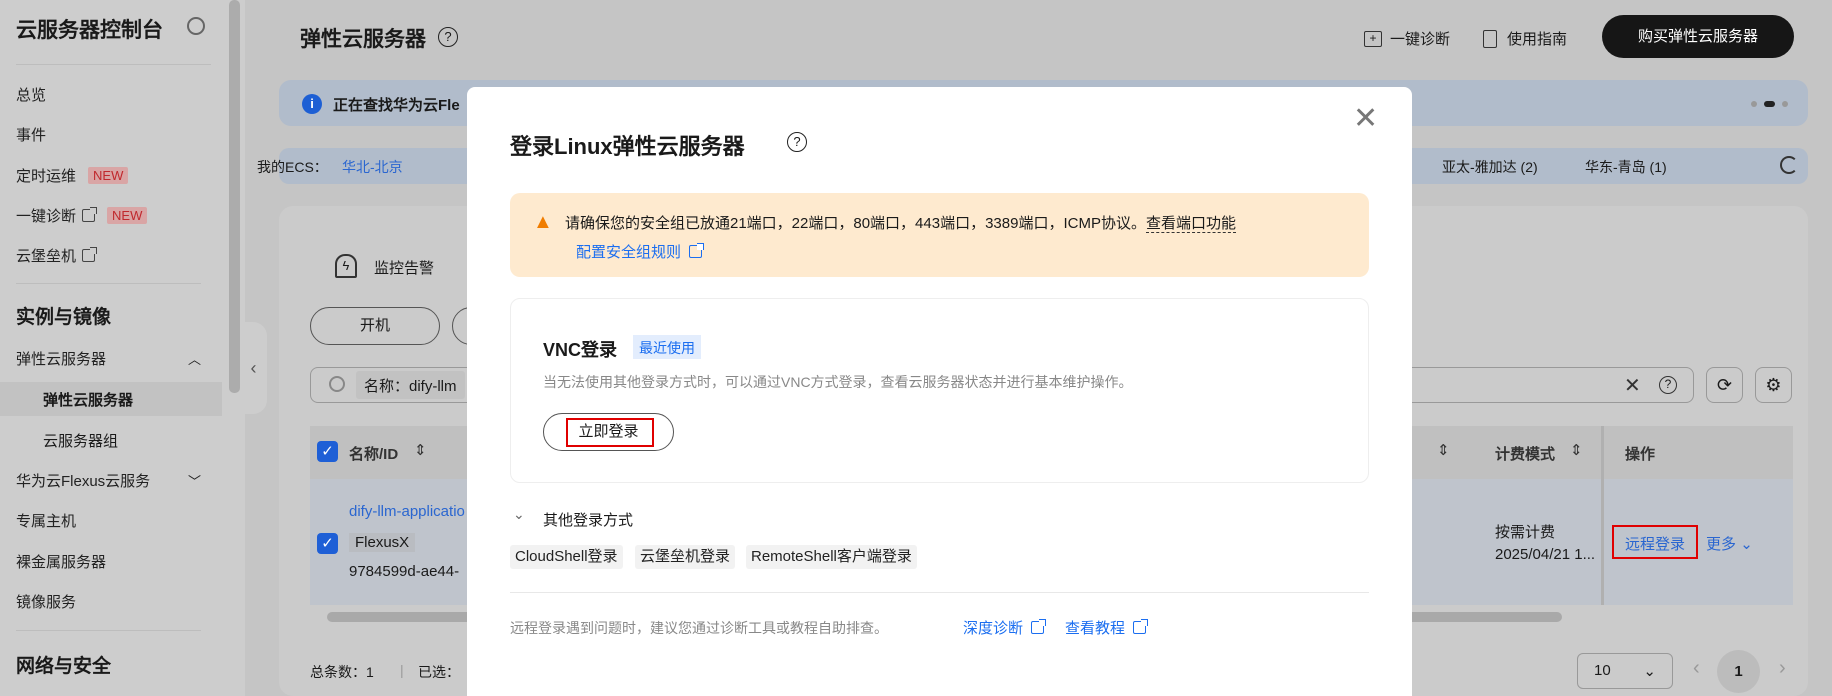  I want to click on billing-mode: 按需计费, so click(1525, 532).